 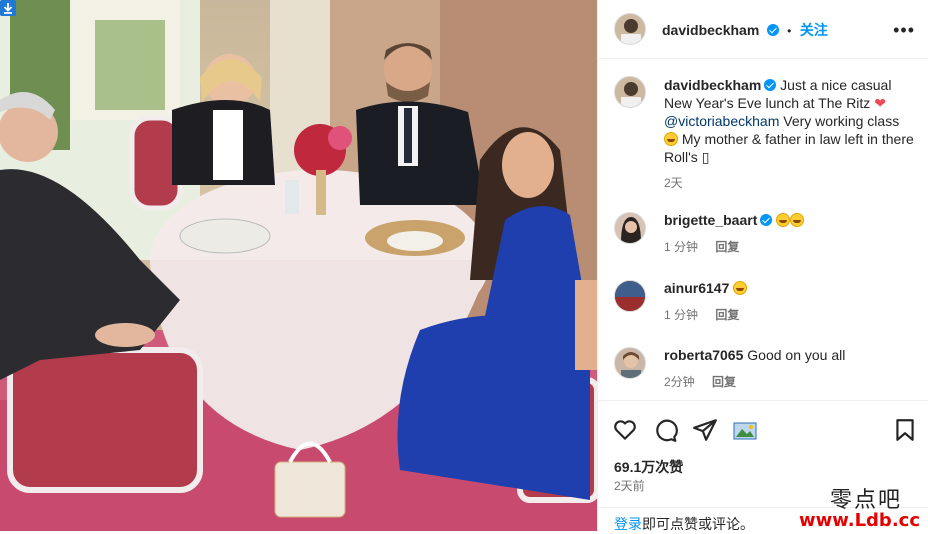 I want to click on more-options-icon: •••, so click(x=904, y=30).